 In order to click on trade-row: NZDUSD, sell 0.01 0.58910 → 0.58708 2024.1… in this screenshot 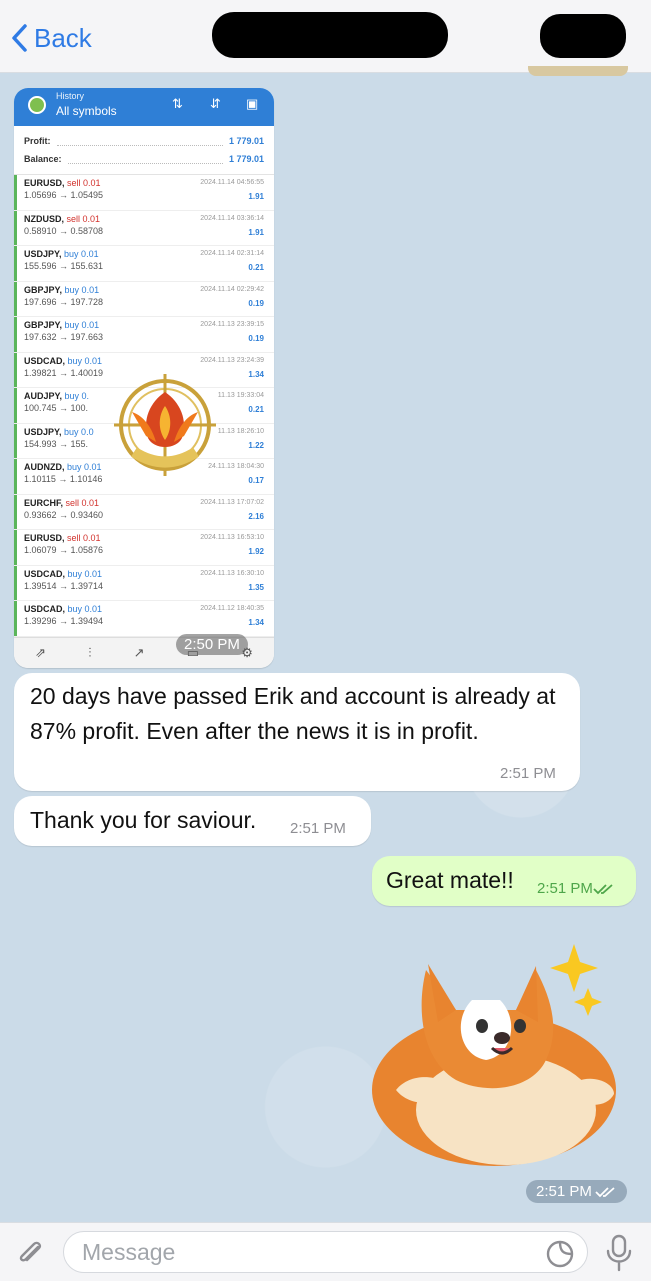, I will do `click(144, 228)`.